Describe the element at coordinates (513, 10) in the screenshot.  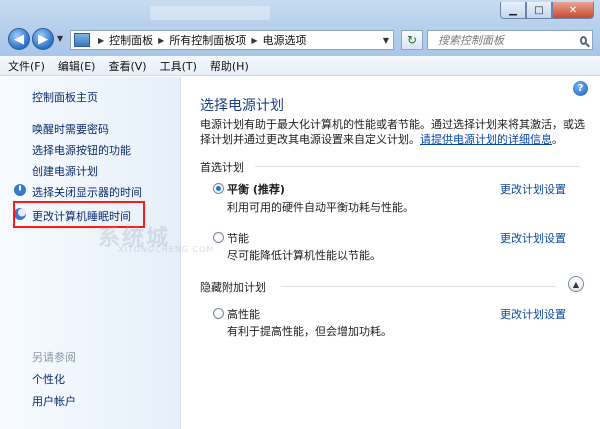
I see `minimize-button: ▁` at that location.